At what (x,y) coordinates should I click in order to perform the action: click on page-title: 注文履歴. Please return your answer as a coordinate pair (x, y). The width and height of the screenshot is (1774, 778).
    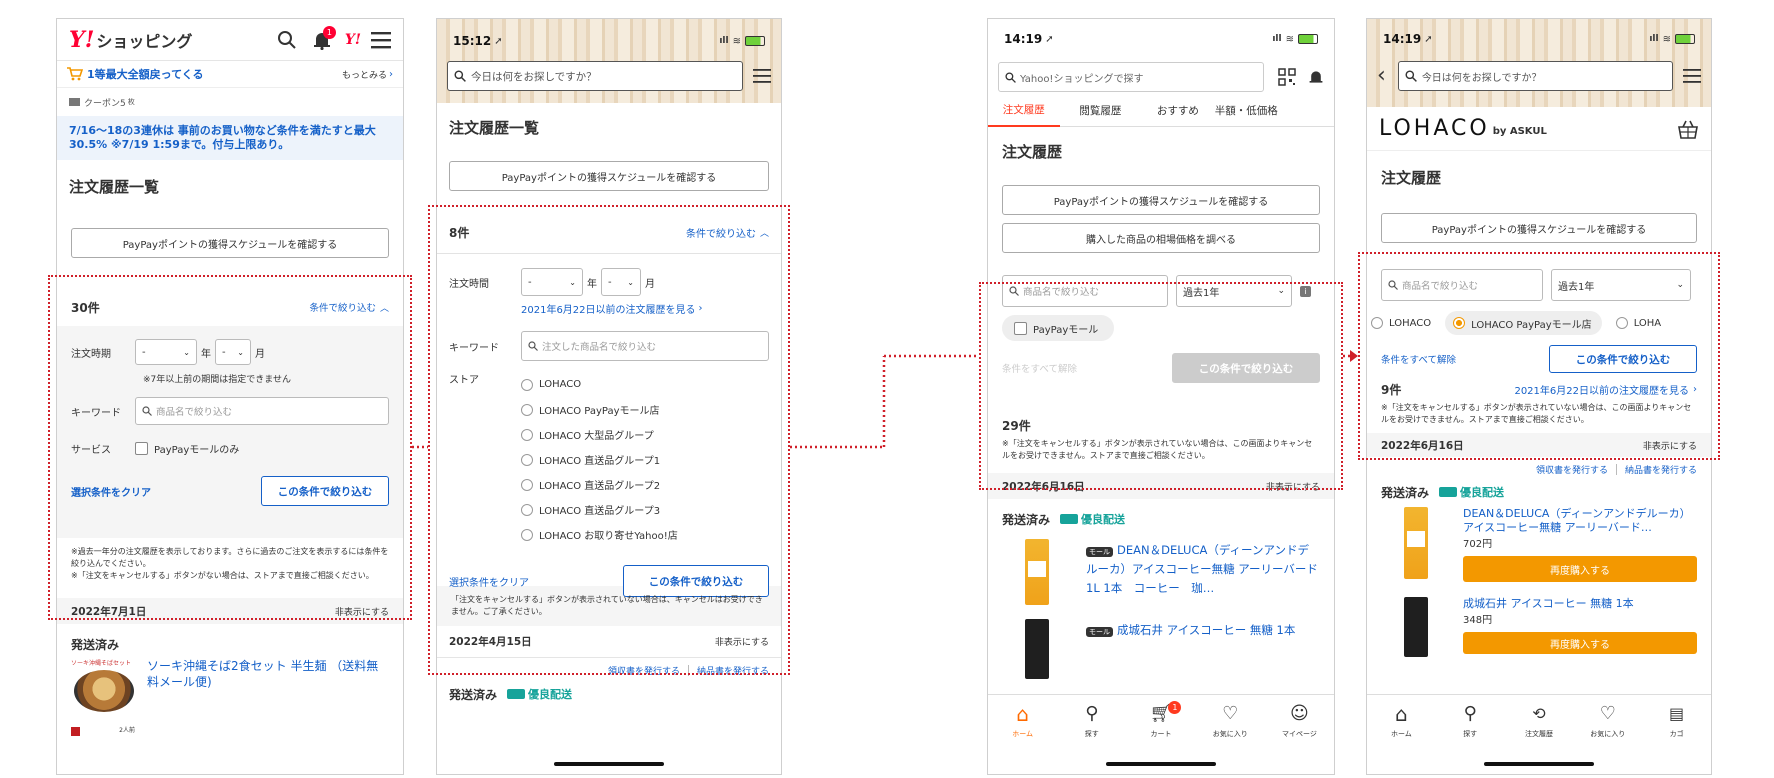
    Looking at the image, I should click on (1032, 152).